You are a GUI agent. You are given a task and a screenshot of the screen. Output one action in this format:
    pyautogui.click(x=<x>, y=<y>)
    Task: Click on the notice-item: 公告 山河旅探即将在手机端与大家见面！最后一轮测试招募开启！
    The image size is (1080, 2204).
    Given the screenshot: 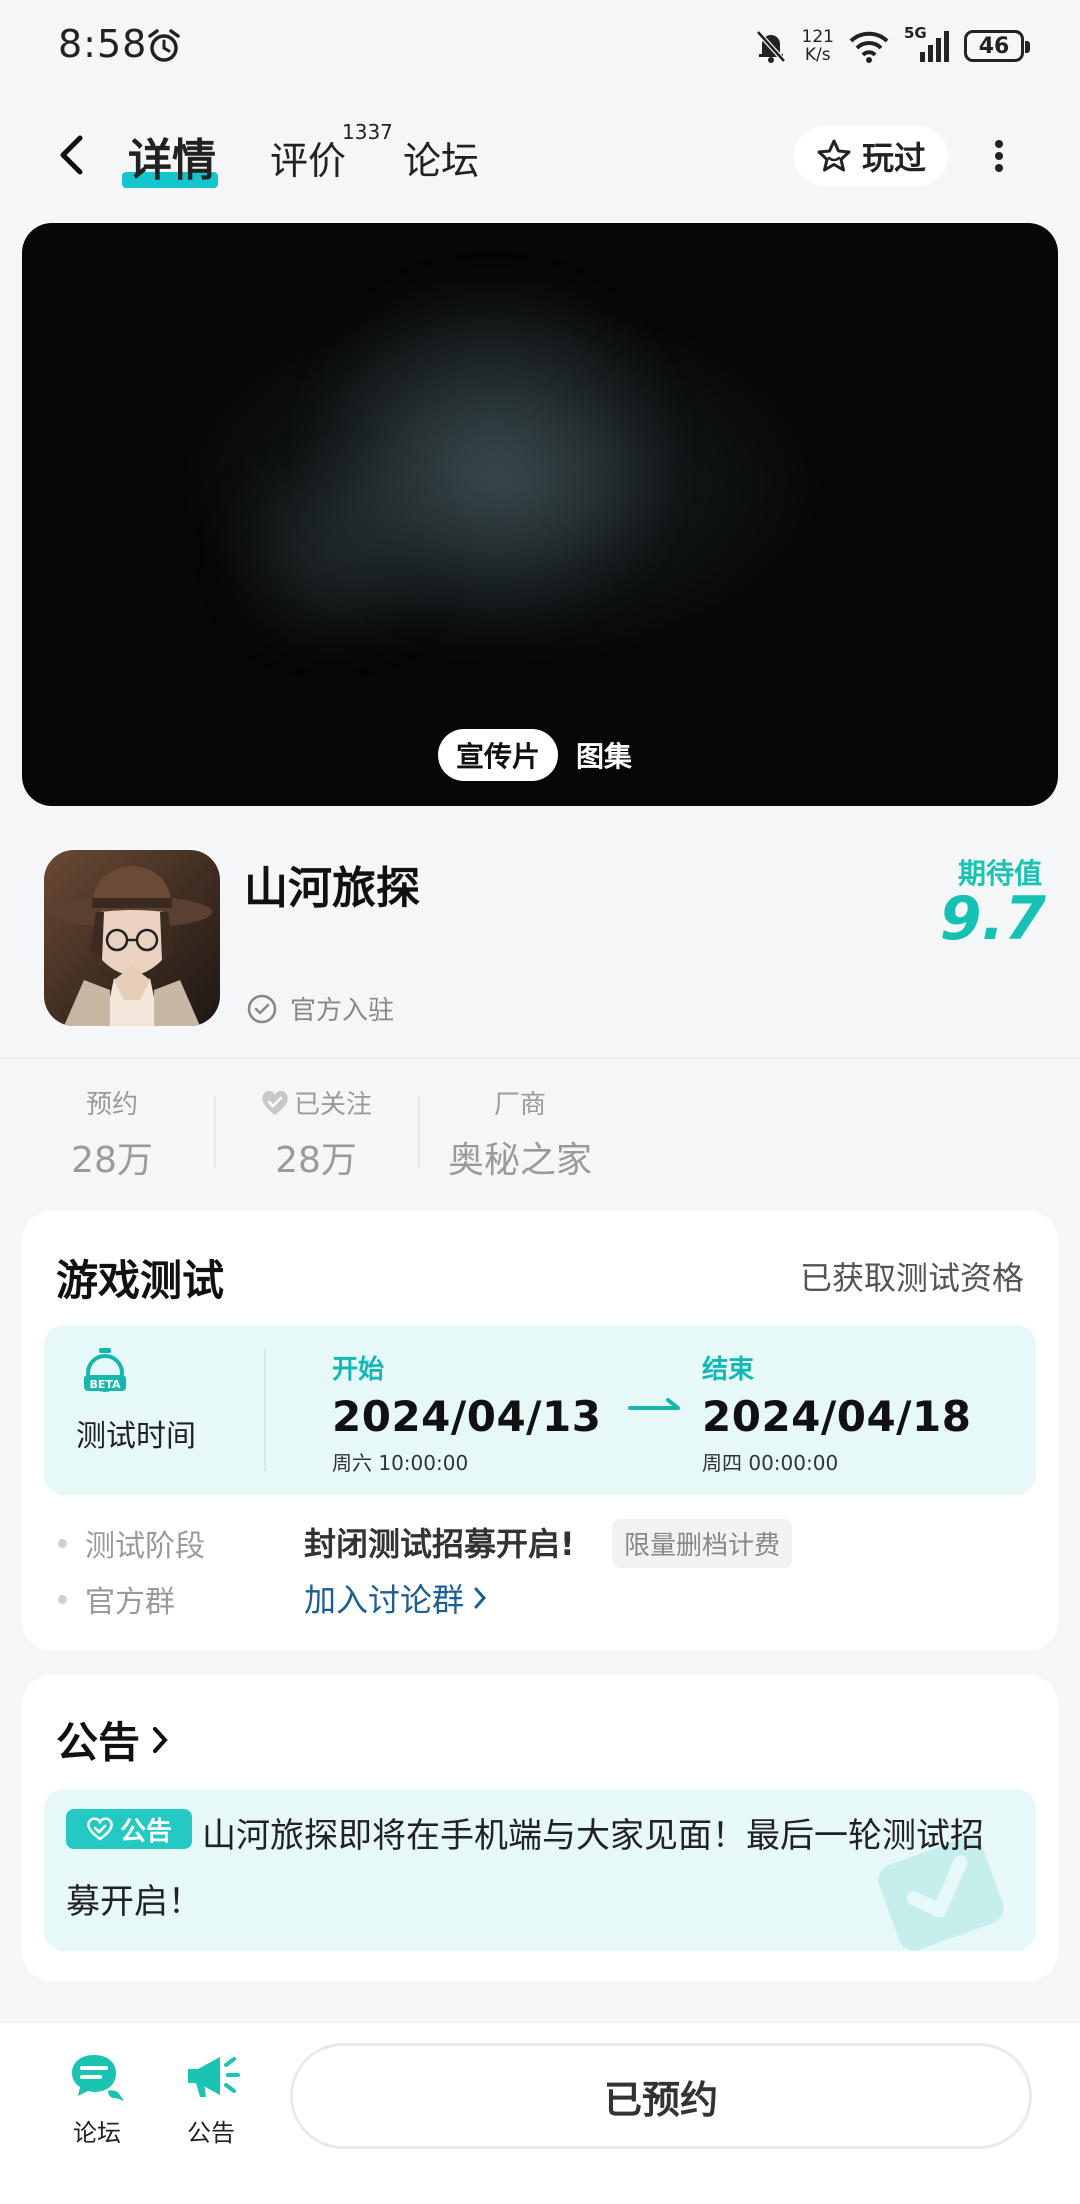 What is the action you would take?
    pyautogui.click(x=540, y=1870)
    